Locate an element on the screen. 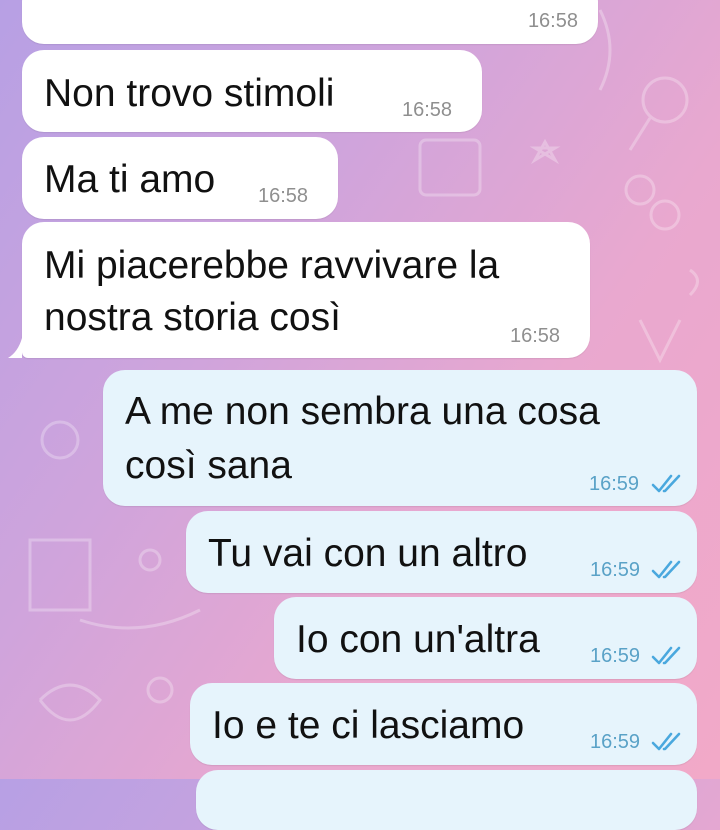  message-bubble-incoming: Non trovo stimoli 16:58 is located at coordinates (252, 91).